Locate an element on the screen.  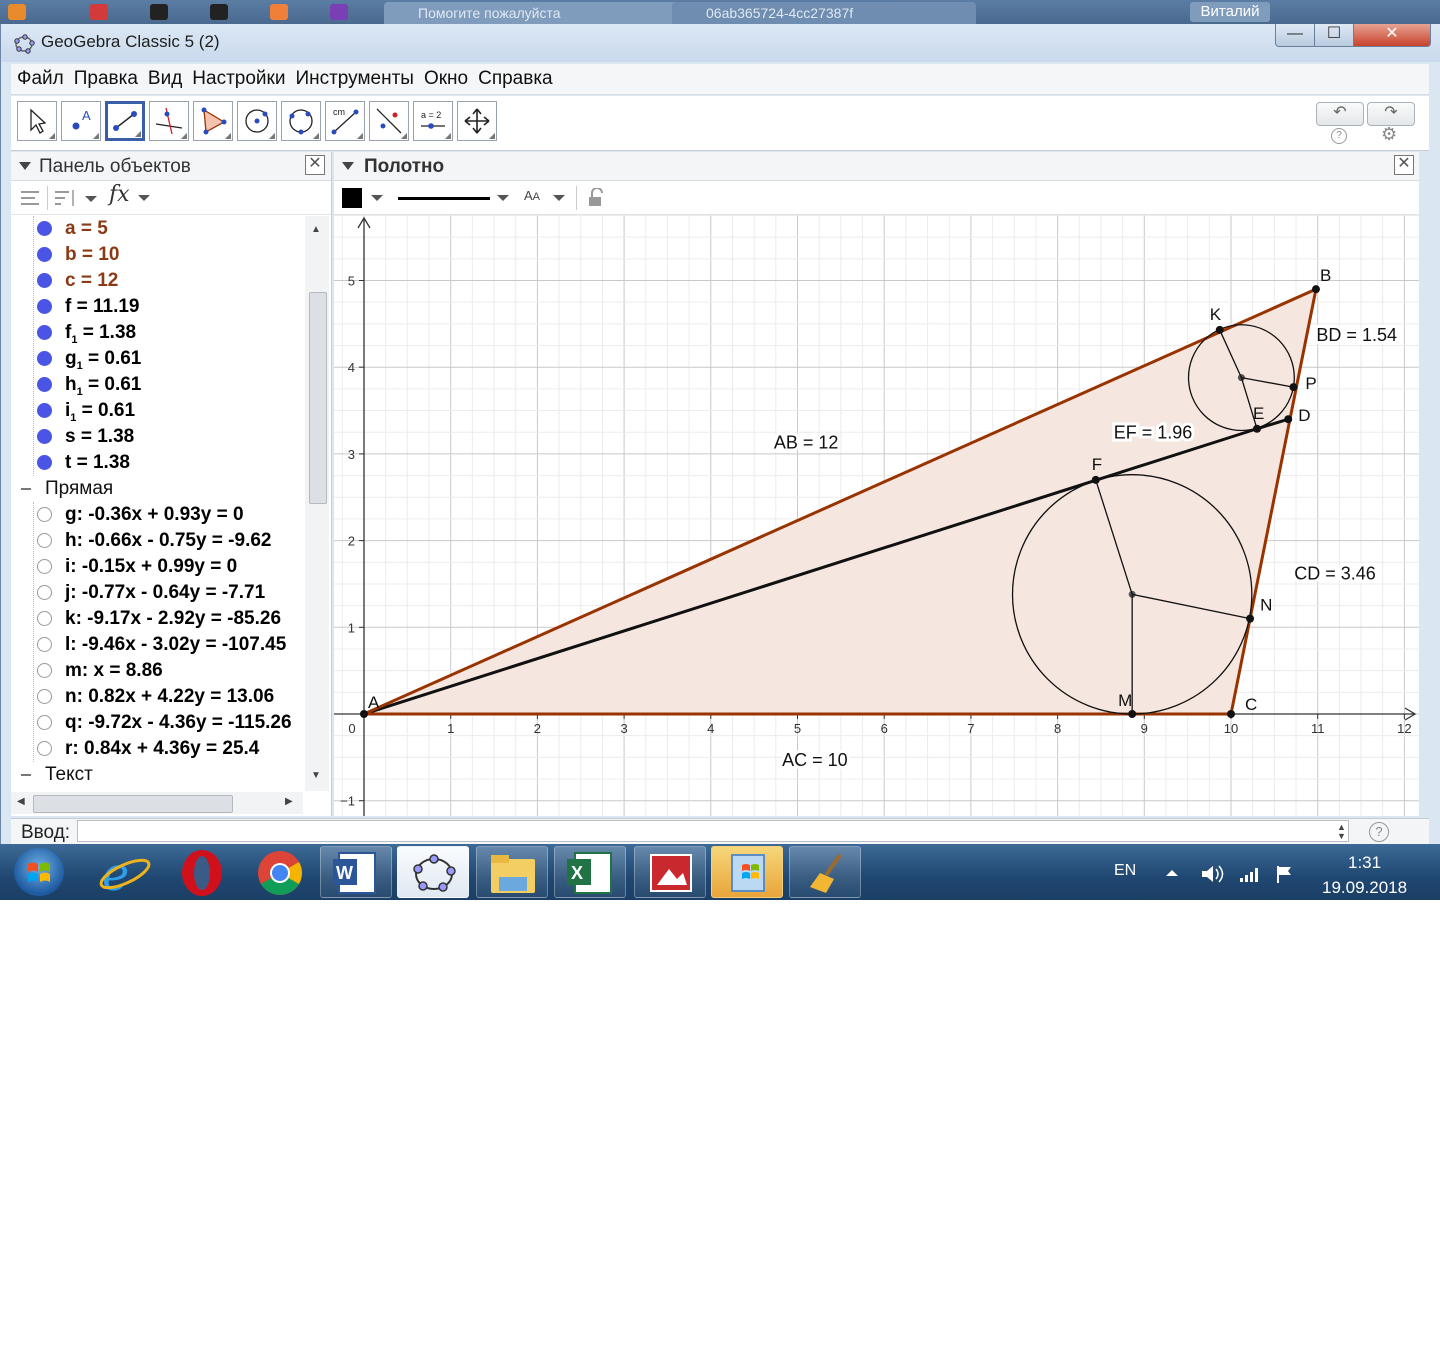
input-field is located at coordinates (713, 831).